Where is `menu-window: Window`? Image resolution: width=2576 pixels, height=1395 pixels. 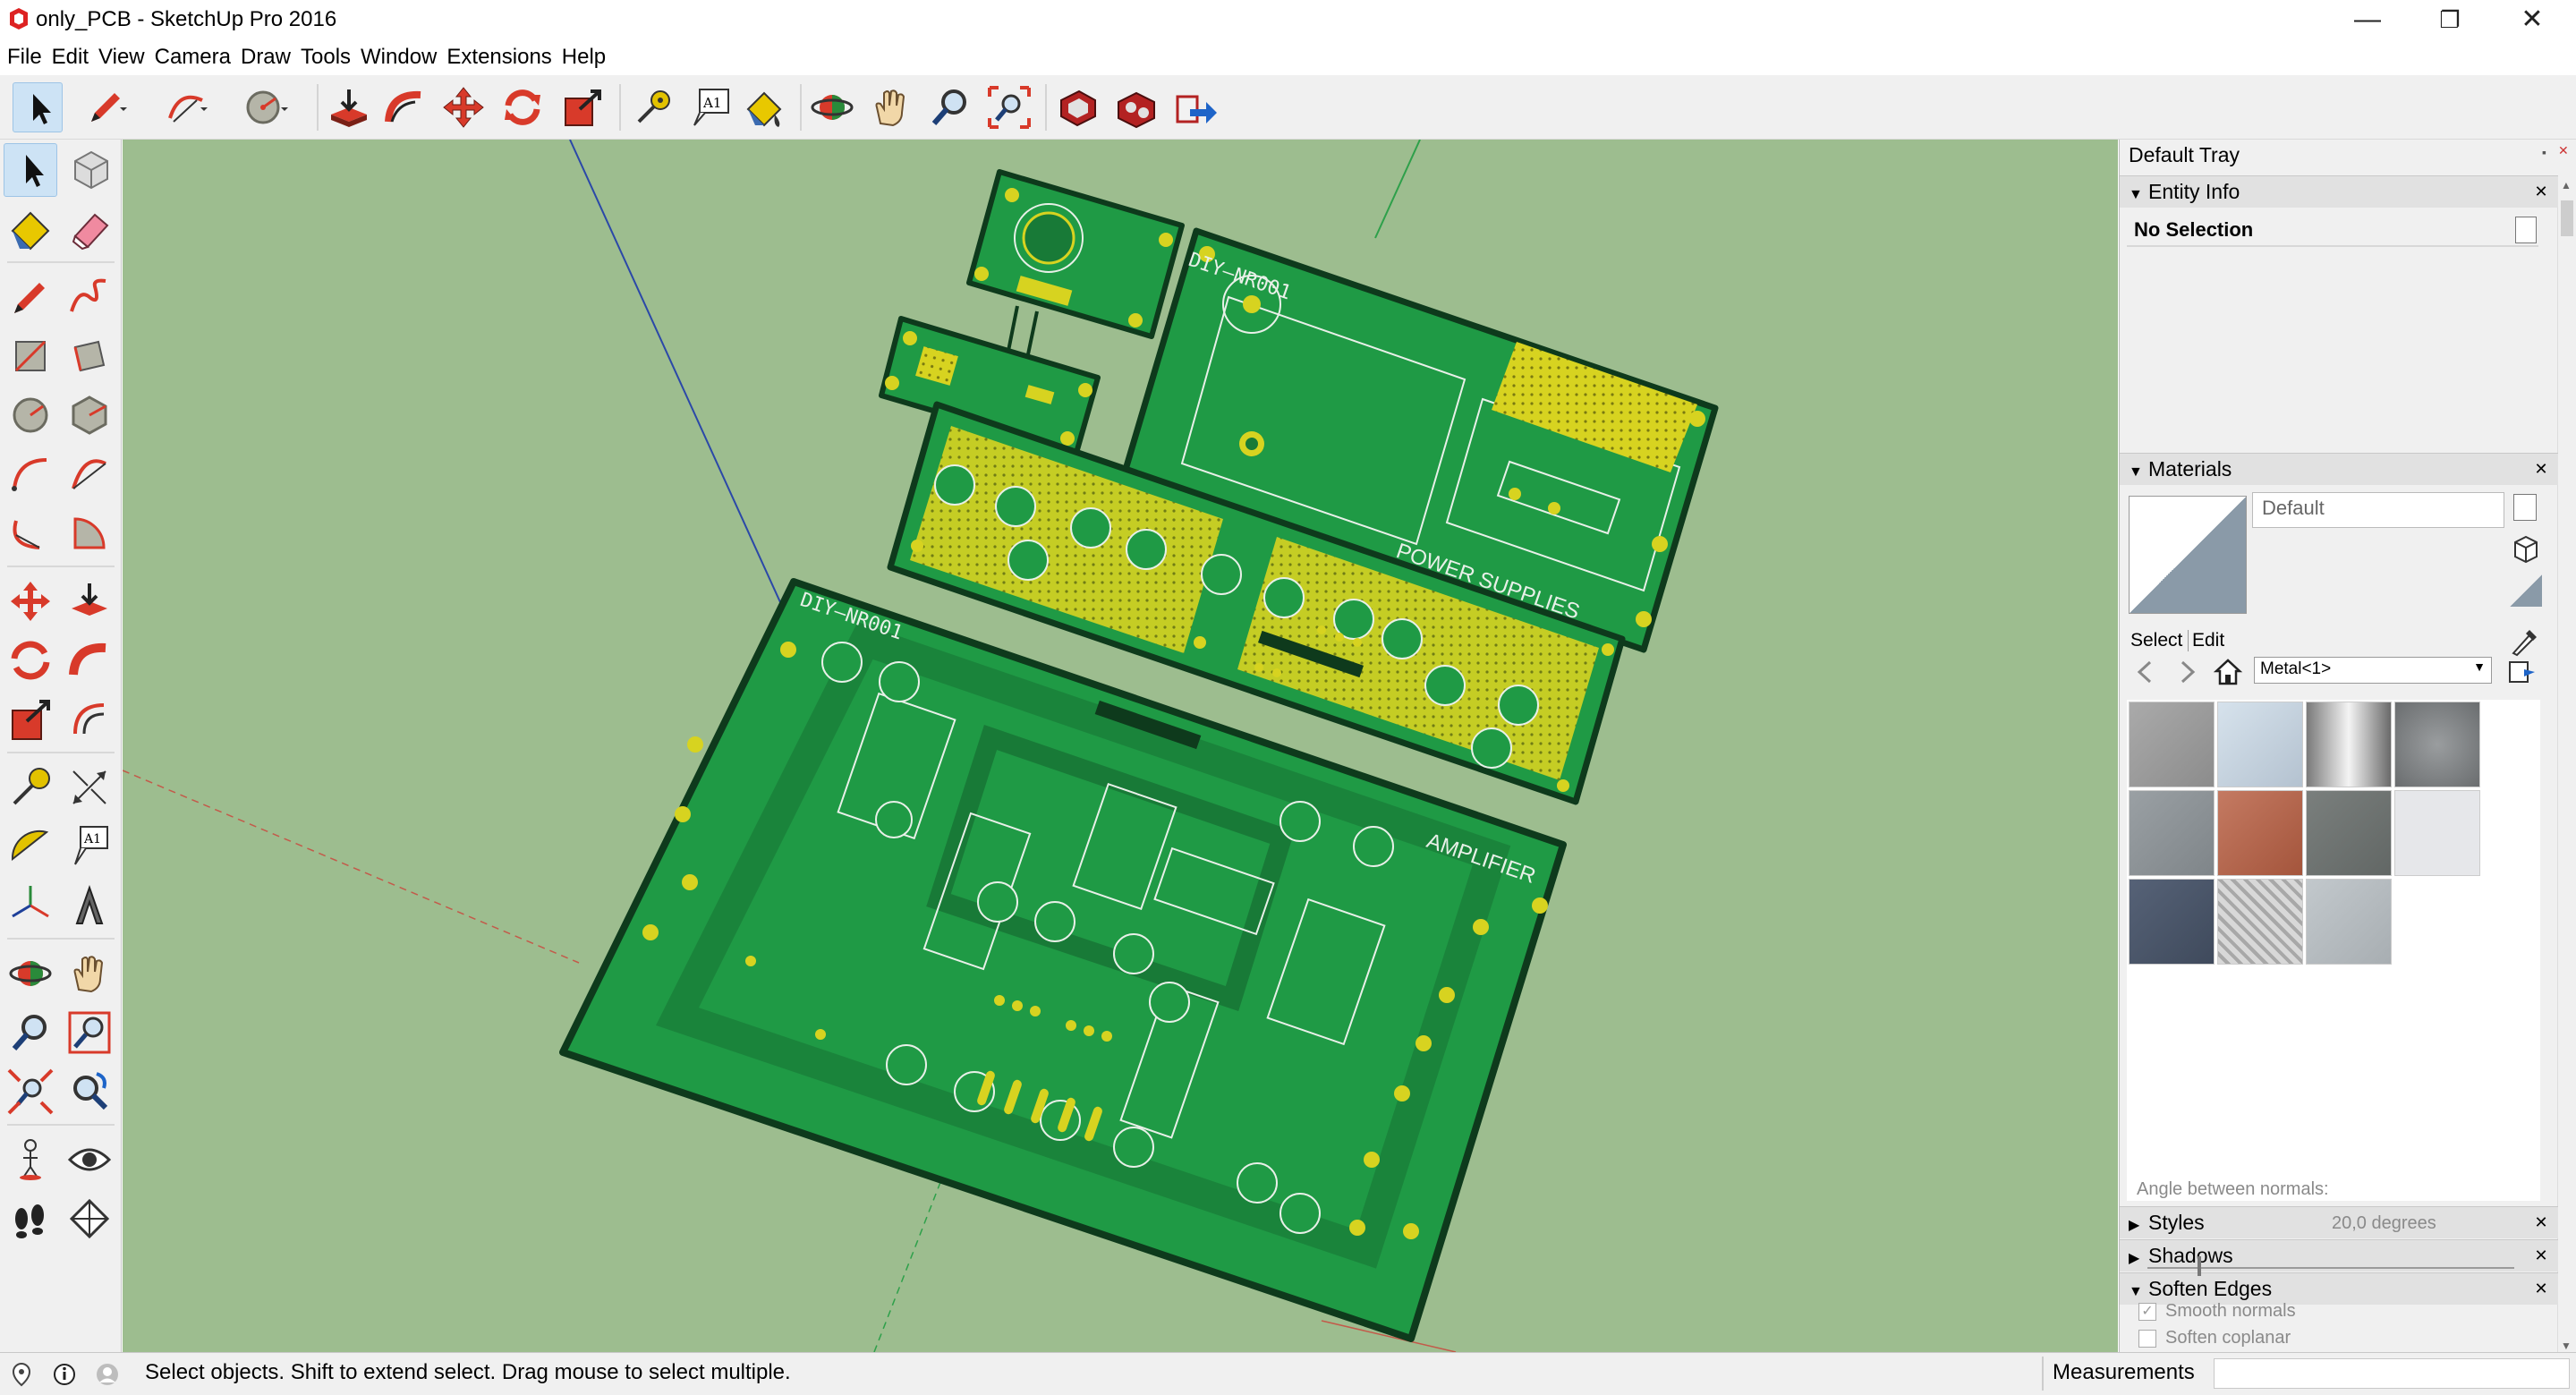 menu-window: Window is located at coordinates (396, 58).